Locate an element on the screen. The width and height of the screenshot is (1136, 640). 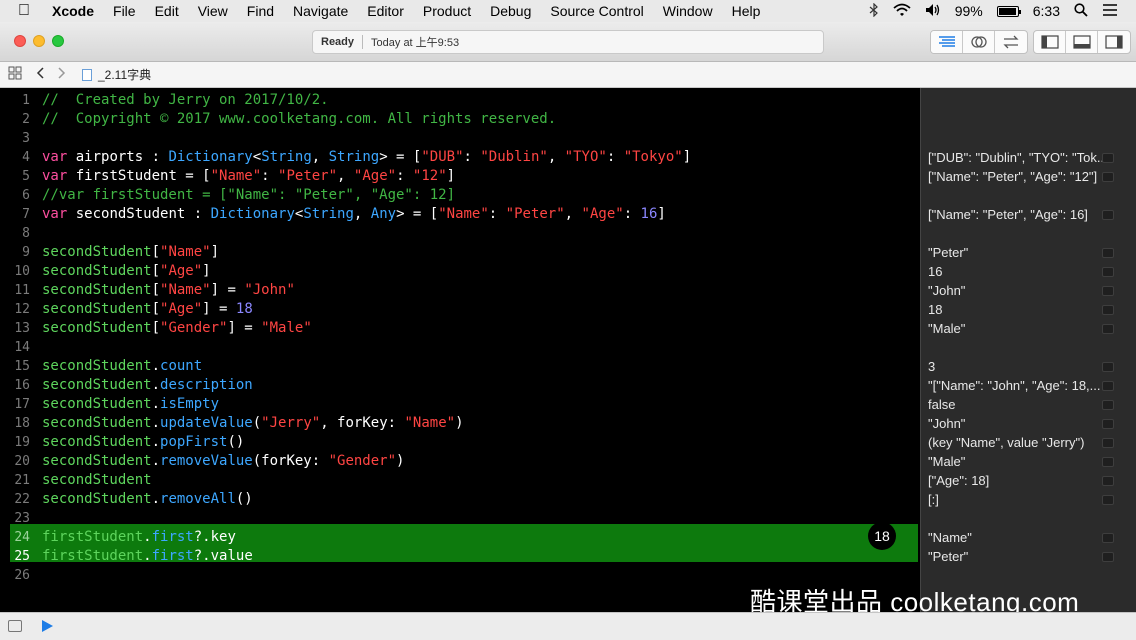
sound-icon is located at coordinates (933, 11).